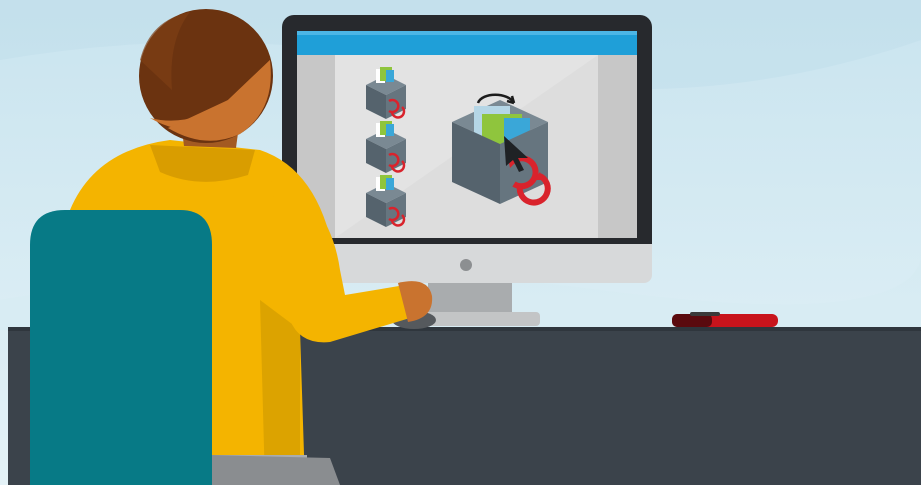 Image resolution: width=921 pixels, height=485 pixels. What do you see at coordinates (617, 146) in the screenshot?
I see `screen-right-sidebar` at bounding box center [617, 146].